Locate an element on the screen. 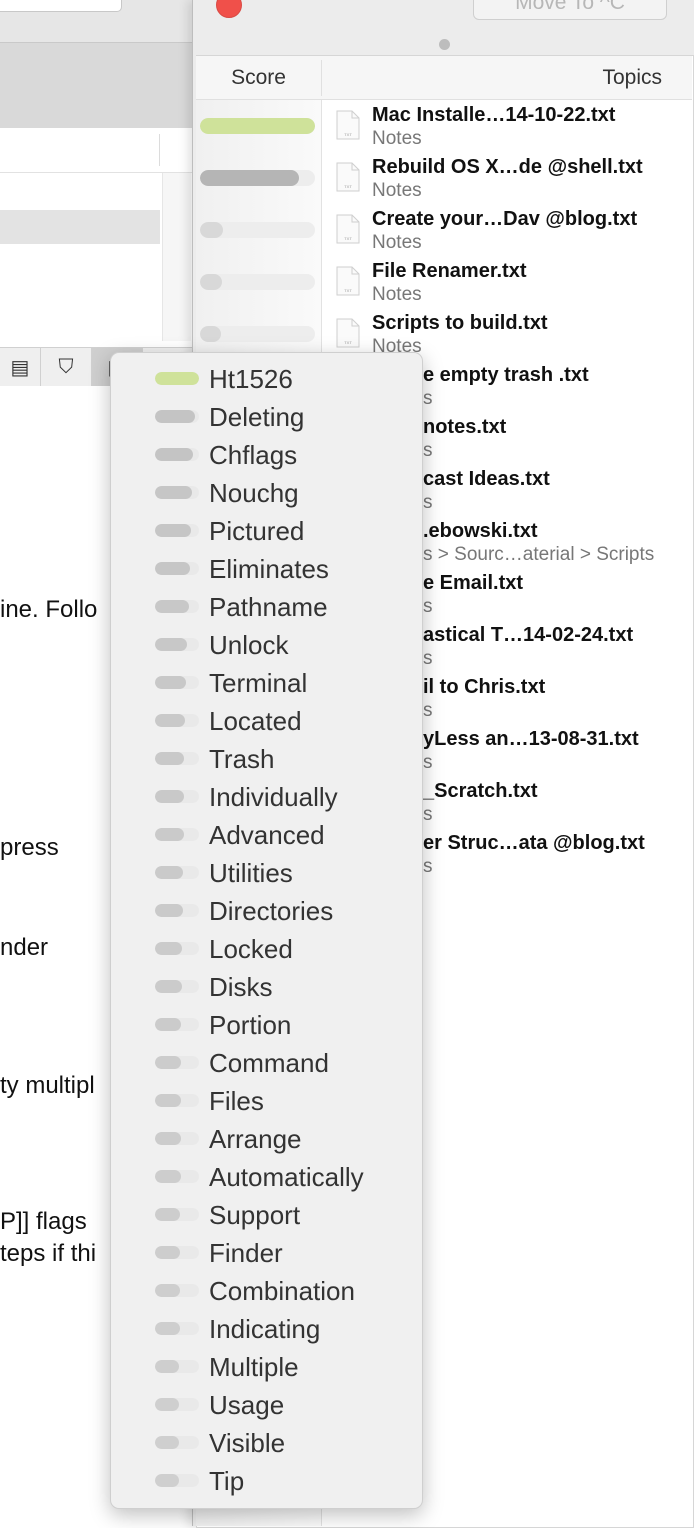  menu-item-directories: Directories is located at coordinates (266, 911).